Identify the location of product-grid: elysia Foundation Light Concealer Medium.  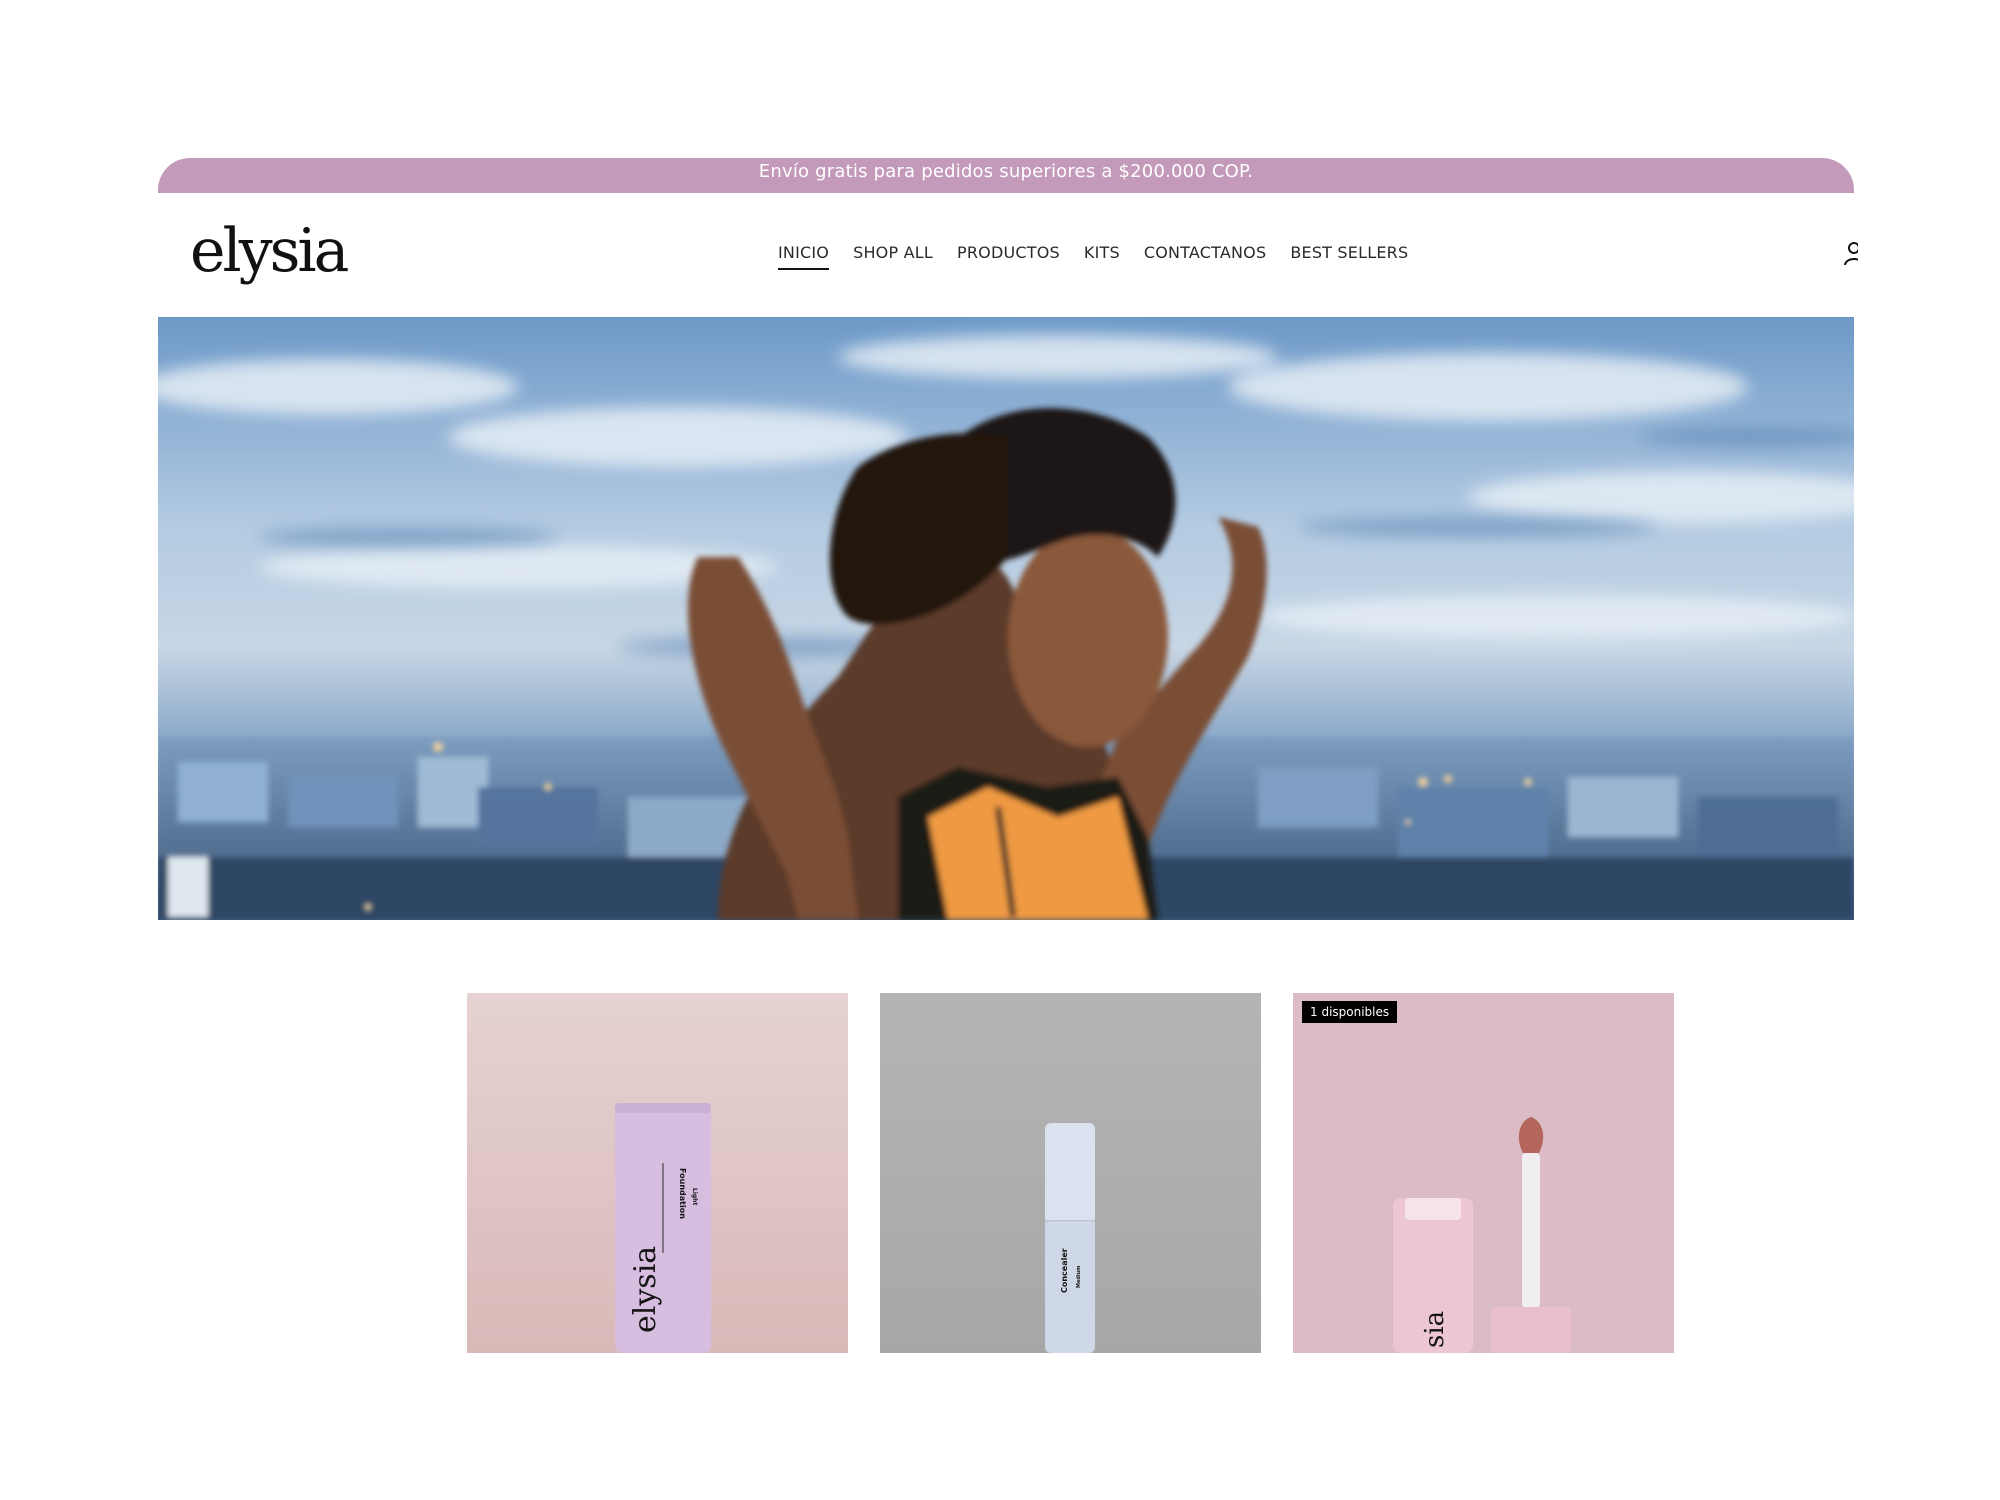
(1070, 1173).